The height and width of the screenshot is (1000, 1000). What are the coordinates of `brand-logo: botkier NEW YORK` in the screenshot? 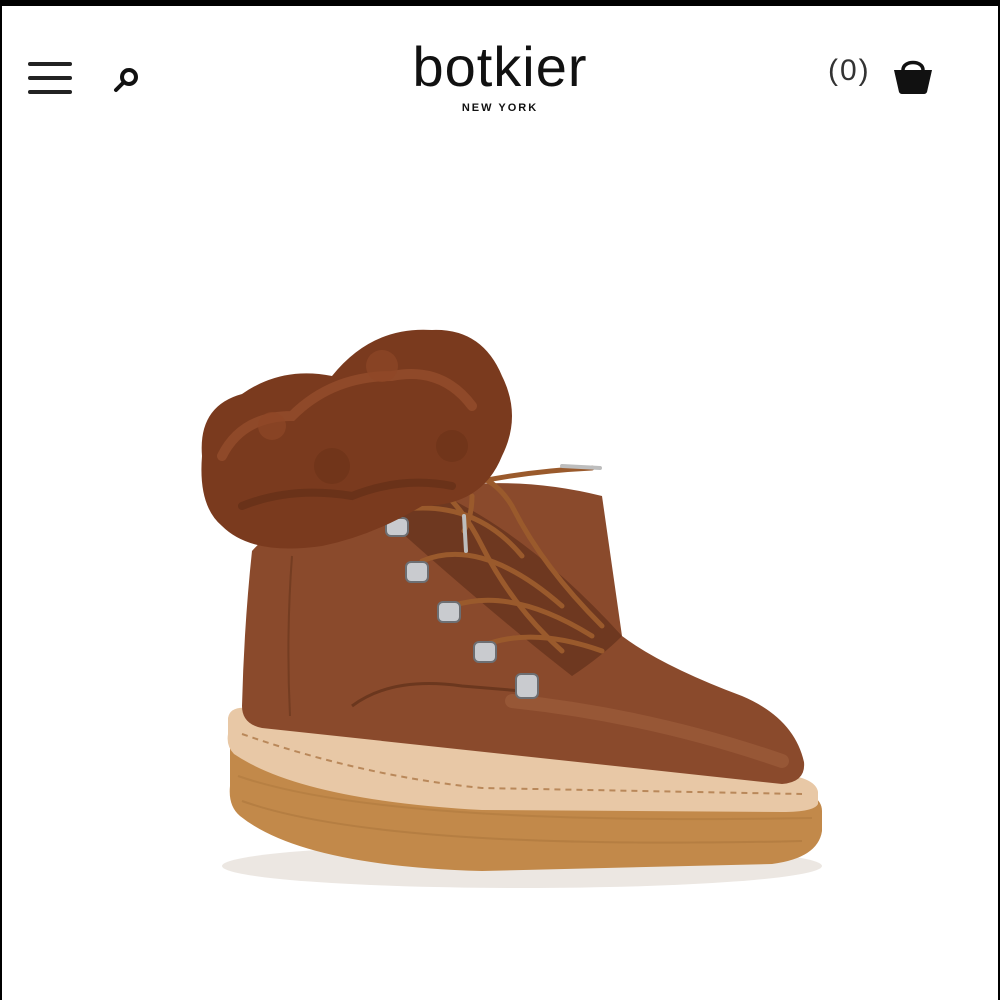 It's located at (500, 75).